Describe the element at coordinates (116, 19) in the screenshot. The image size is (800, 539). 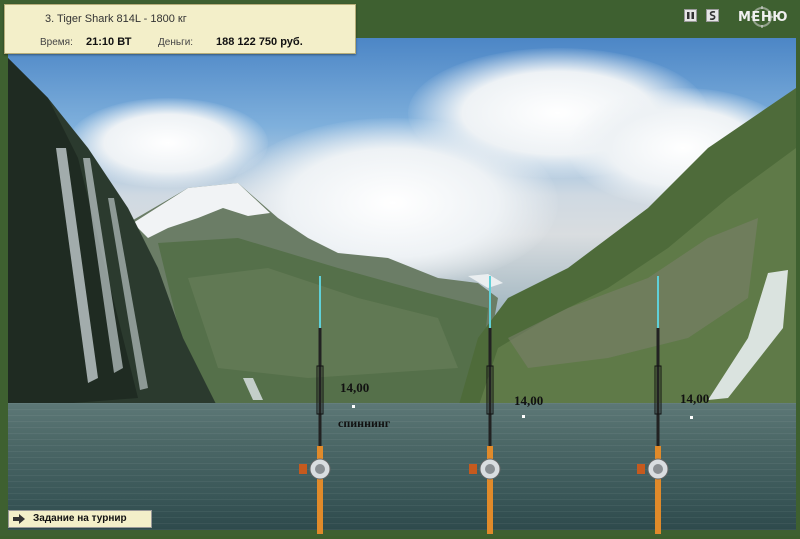
I see `fish-info: 3. Tiger Shark 814L - 1800 кг` at that location.